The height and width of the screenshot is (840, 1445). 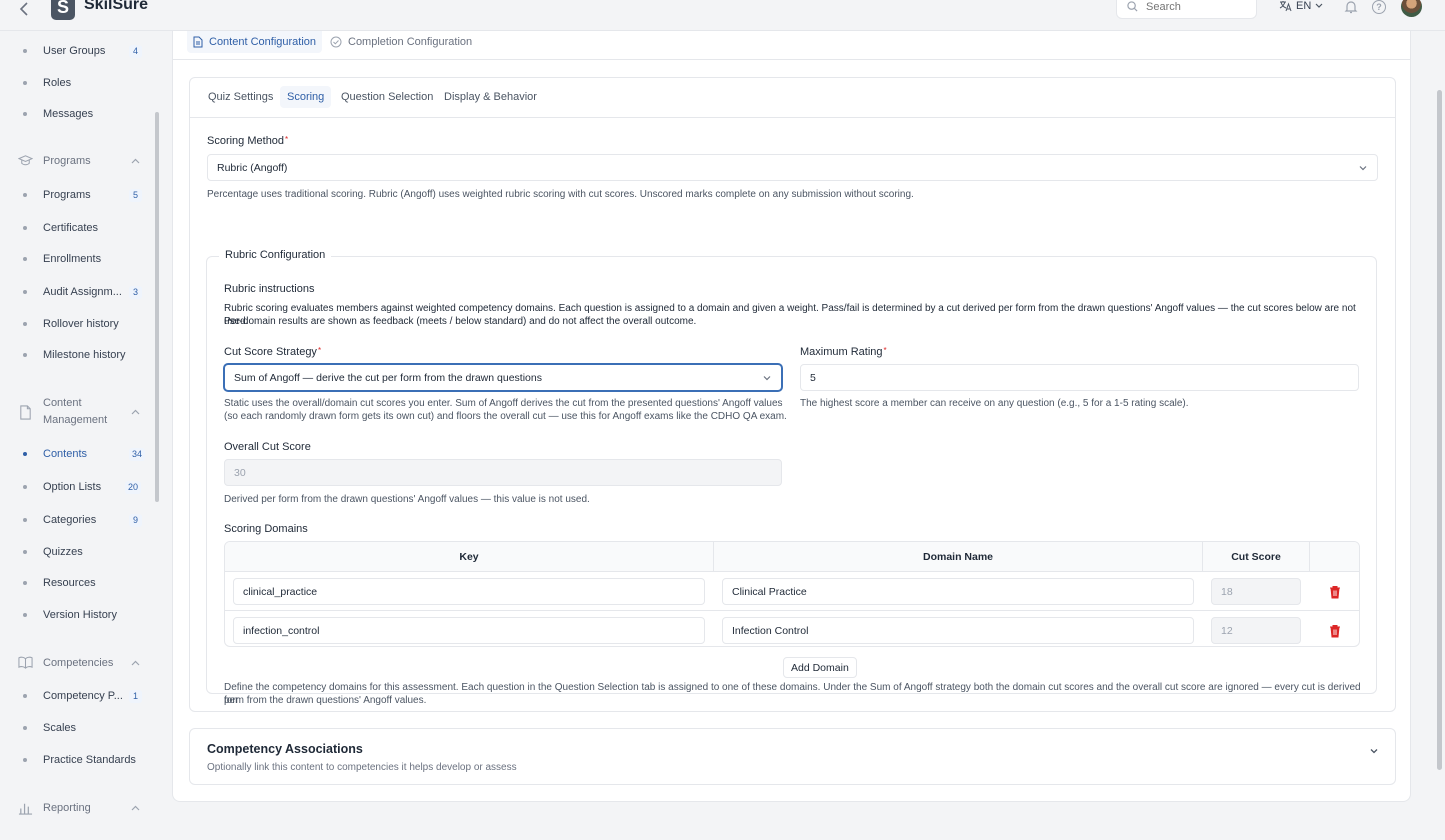 I want to click on tab-display-behavior: Display & Behavior, so click(x=490, y=97).